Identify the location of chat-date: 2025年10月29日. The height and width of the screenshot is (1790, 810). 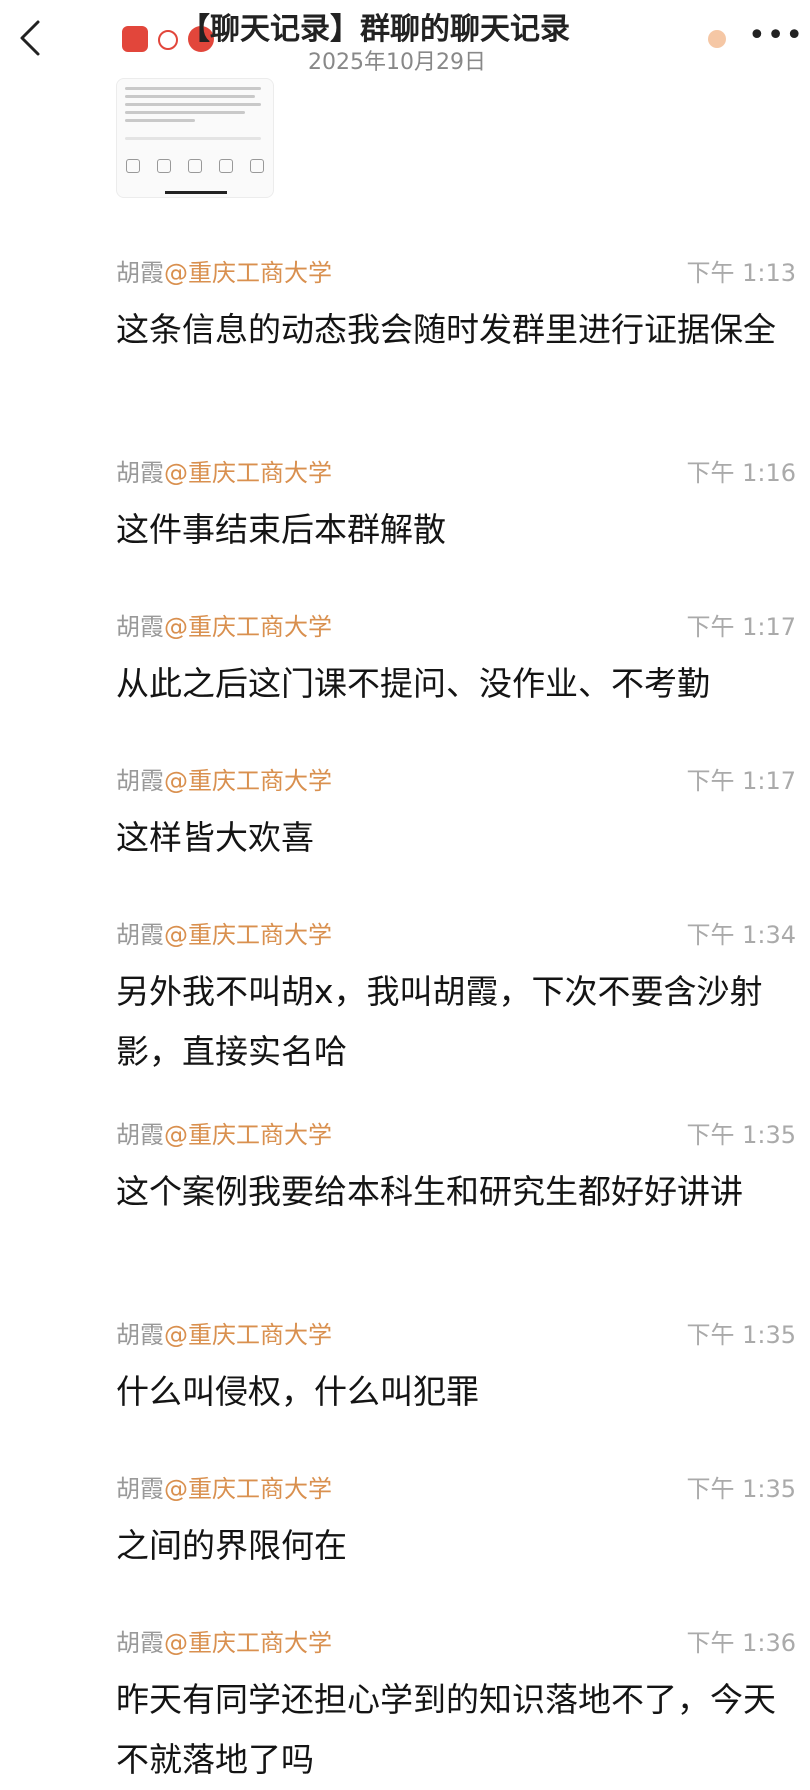
(397, 62).